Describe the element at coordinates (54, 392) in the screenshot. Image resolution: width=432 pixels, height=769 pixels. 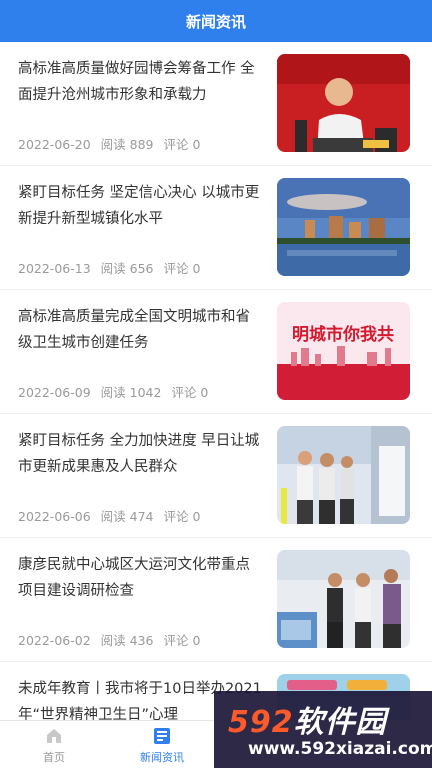
I see `news-date: 2022-06-09` at that location.